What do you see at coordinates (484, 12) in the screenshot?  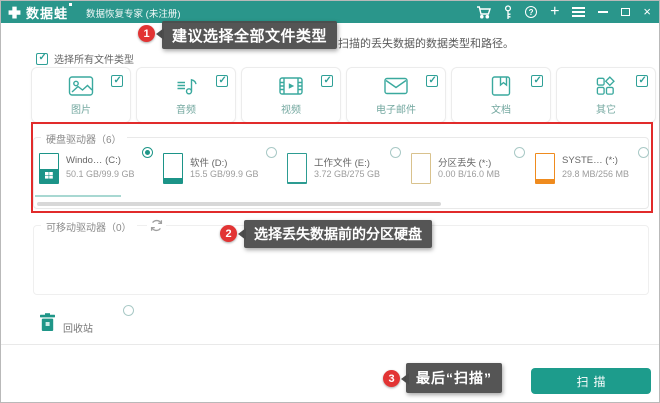 I see `cart-icon` at bounding box center [484, 12].